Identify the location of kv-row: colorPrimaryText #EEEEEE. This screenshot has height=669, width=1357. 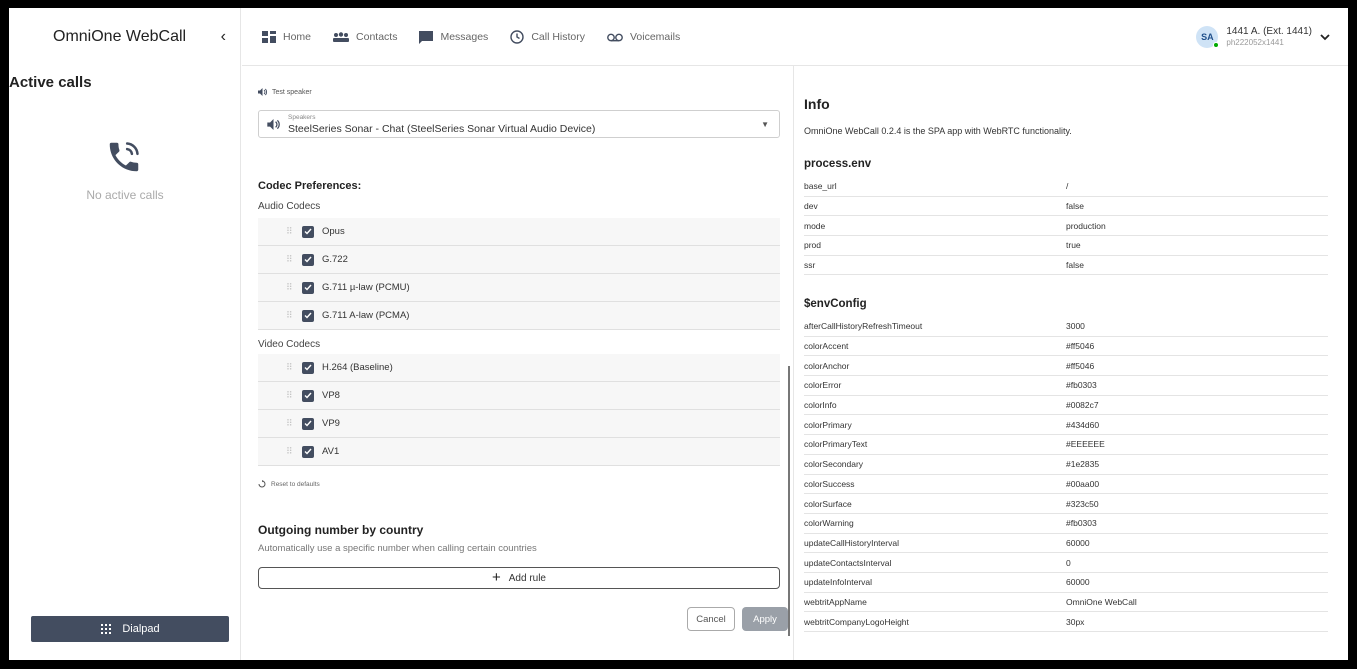
(1066, 445).